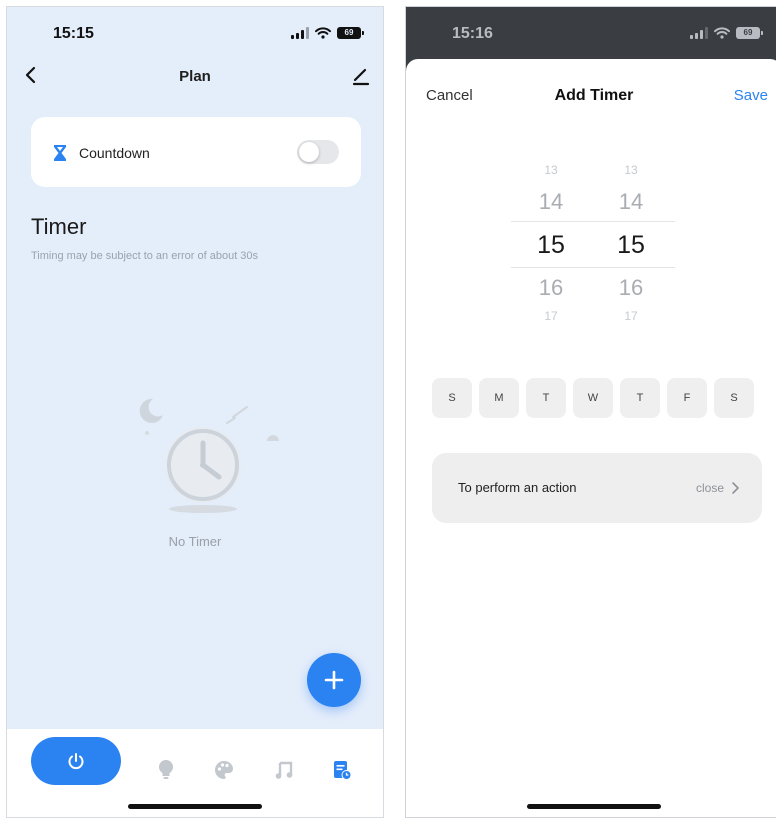  What do you see at coordinates (551, 245) in the screenshot?
I see `hour-selected: 15` at bounding box center [551, 245].